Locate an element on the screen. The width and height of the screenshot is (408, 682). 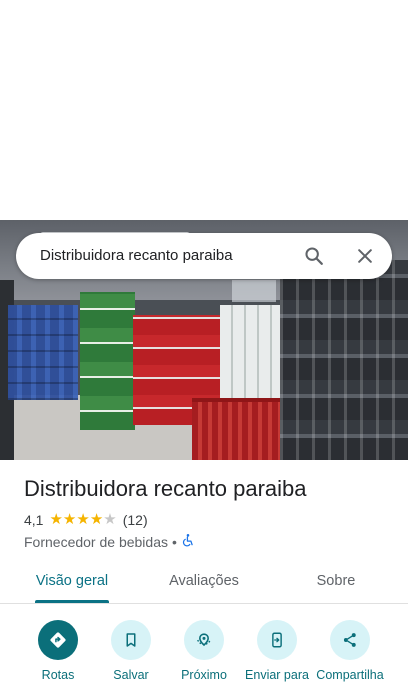
directions-button: Rotas is located at coordinates (58, 649).